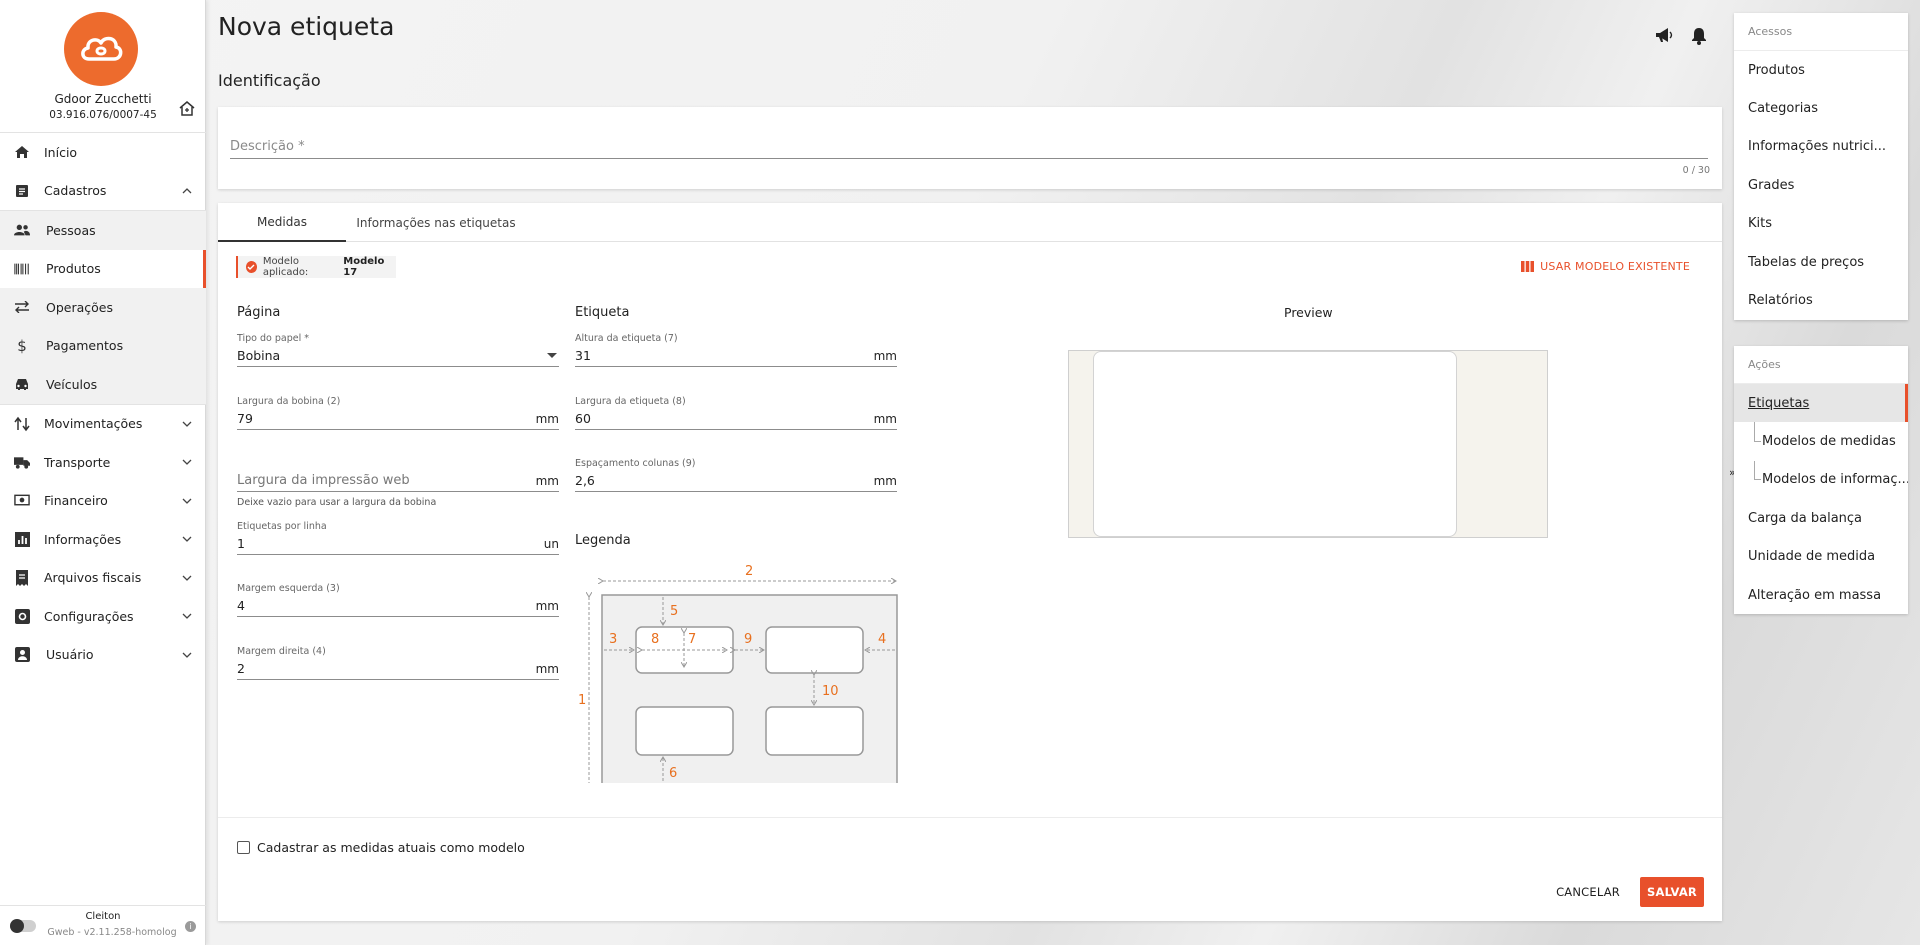 The width and height of the screenshot is (1920, 945). Describe the element at coordinates (1821, 224) in the screenshot. I see `acesso-kits: Kits` at that location.